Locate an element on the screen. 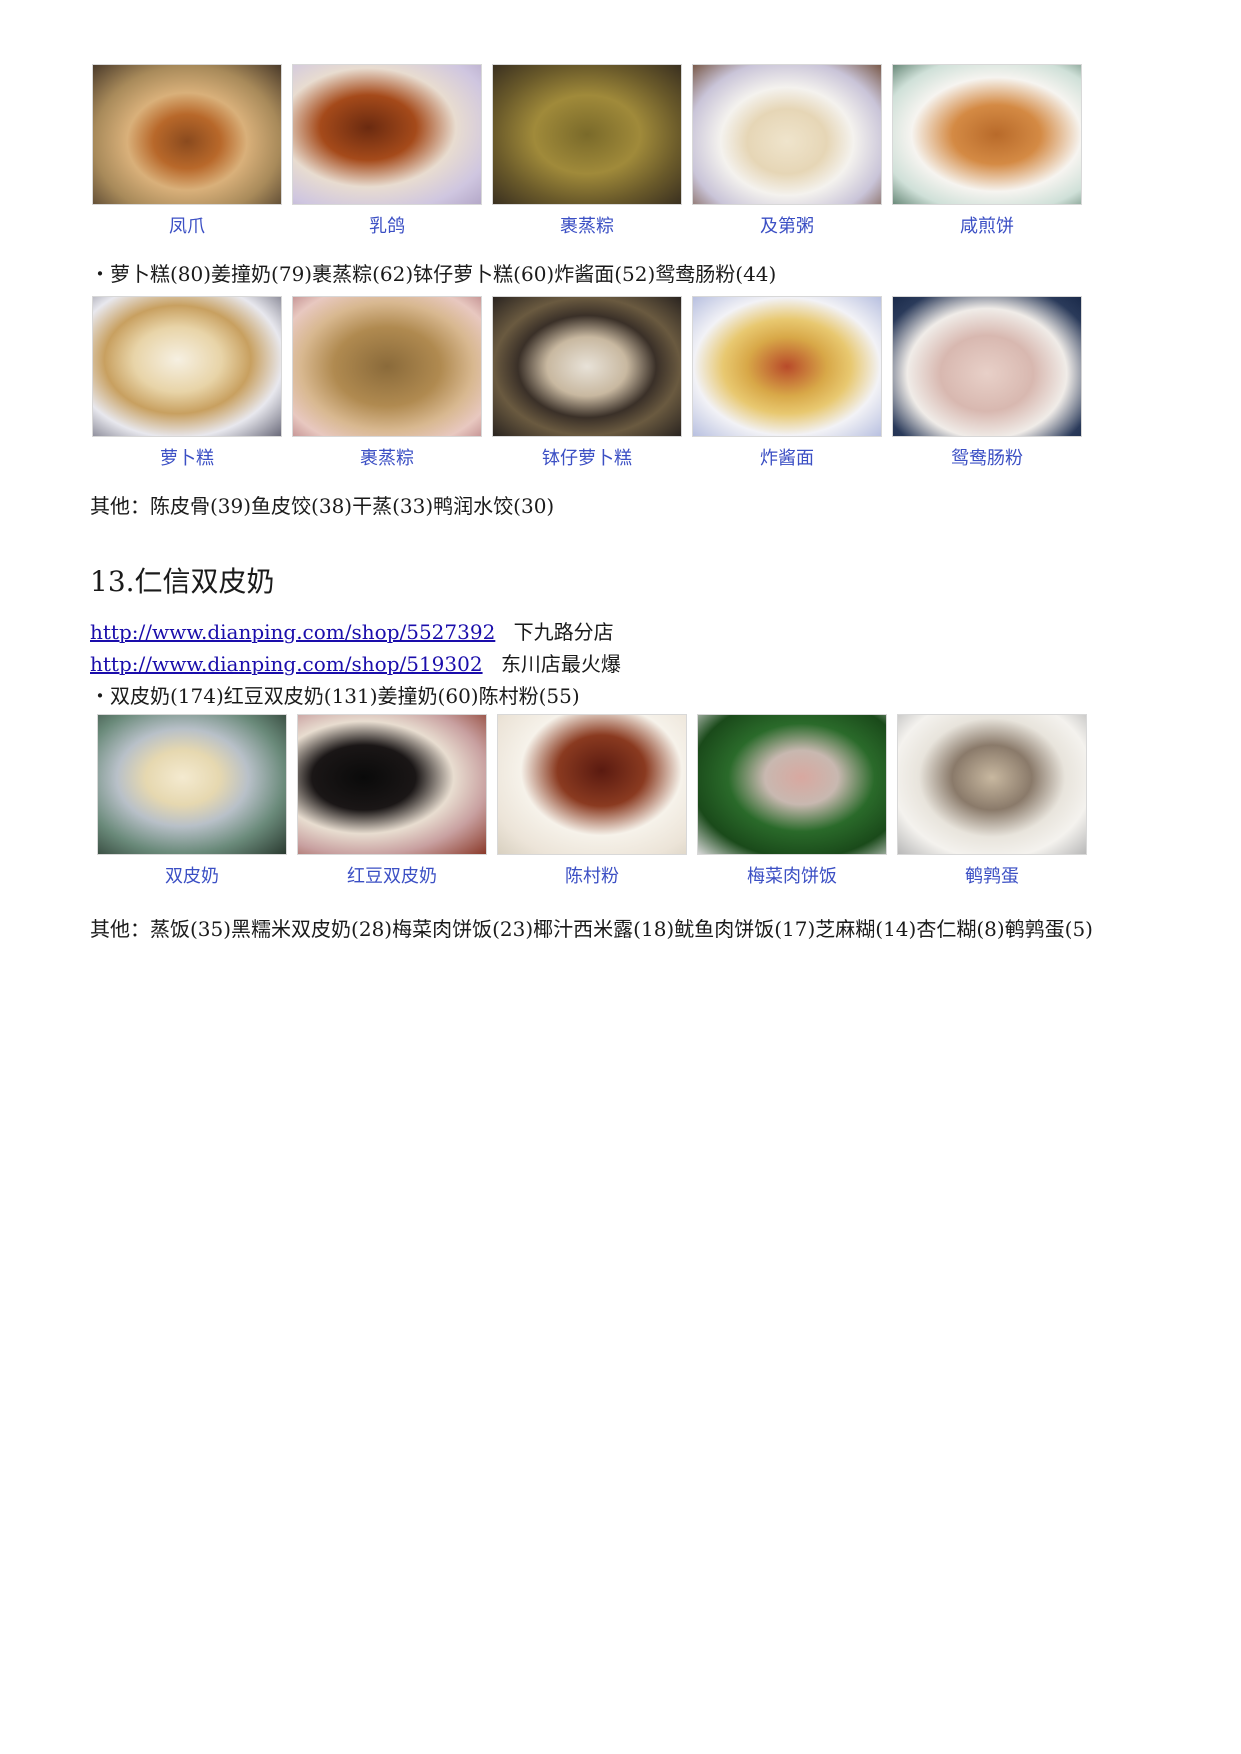 This screenshot has height=1754, width=1241. food-card: 双皮奶 is located at coordinates (192, 801).